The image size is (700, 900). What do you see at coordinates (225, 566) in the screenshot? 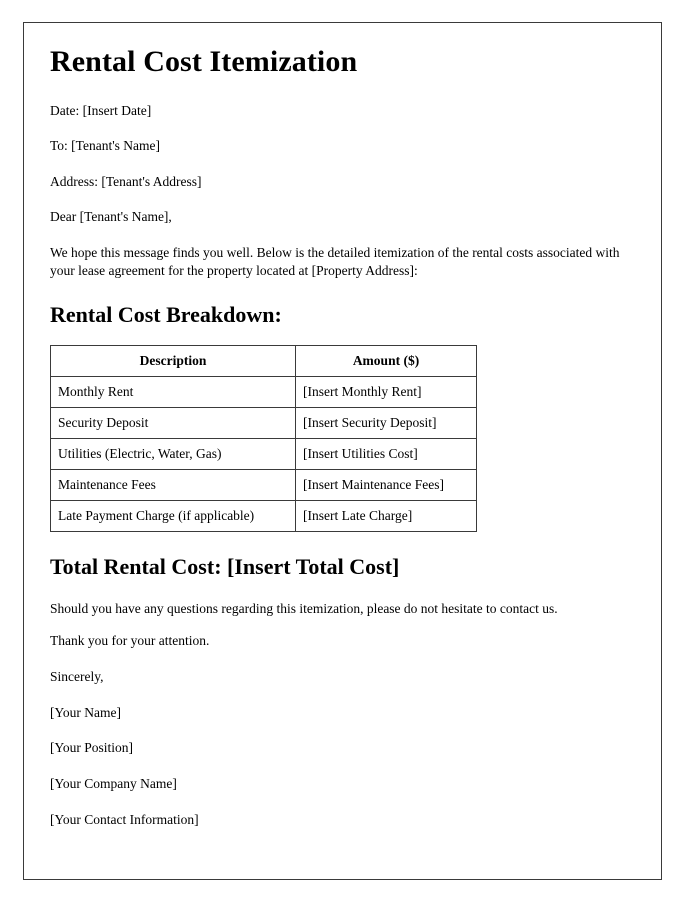
I see `total-rental-cost-heading: Total Rental Cost: [Insert Total Cost]` at bounding box center [225, 566].